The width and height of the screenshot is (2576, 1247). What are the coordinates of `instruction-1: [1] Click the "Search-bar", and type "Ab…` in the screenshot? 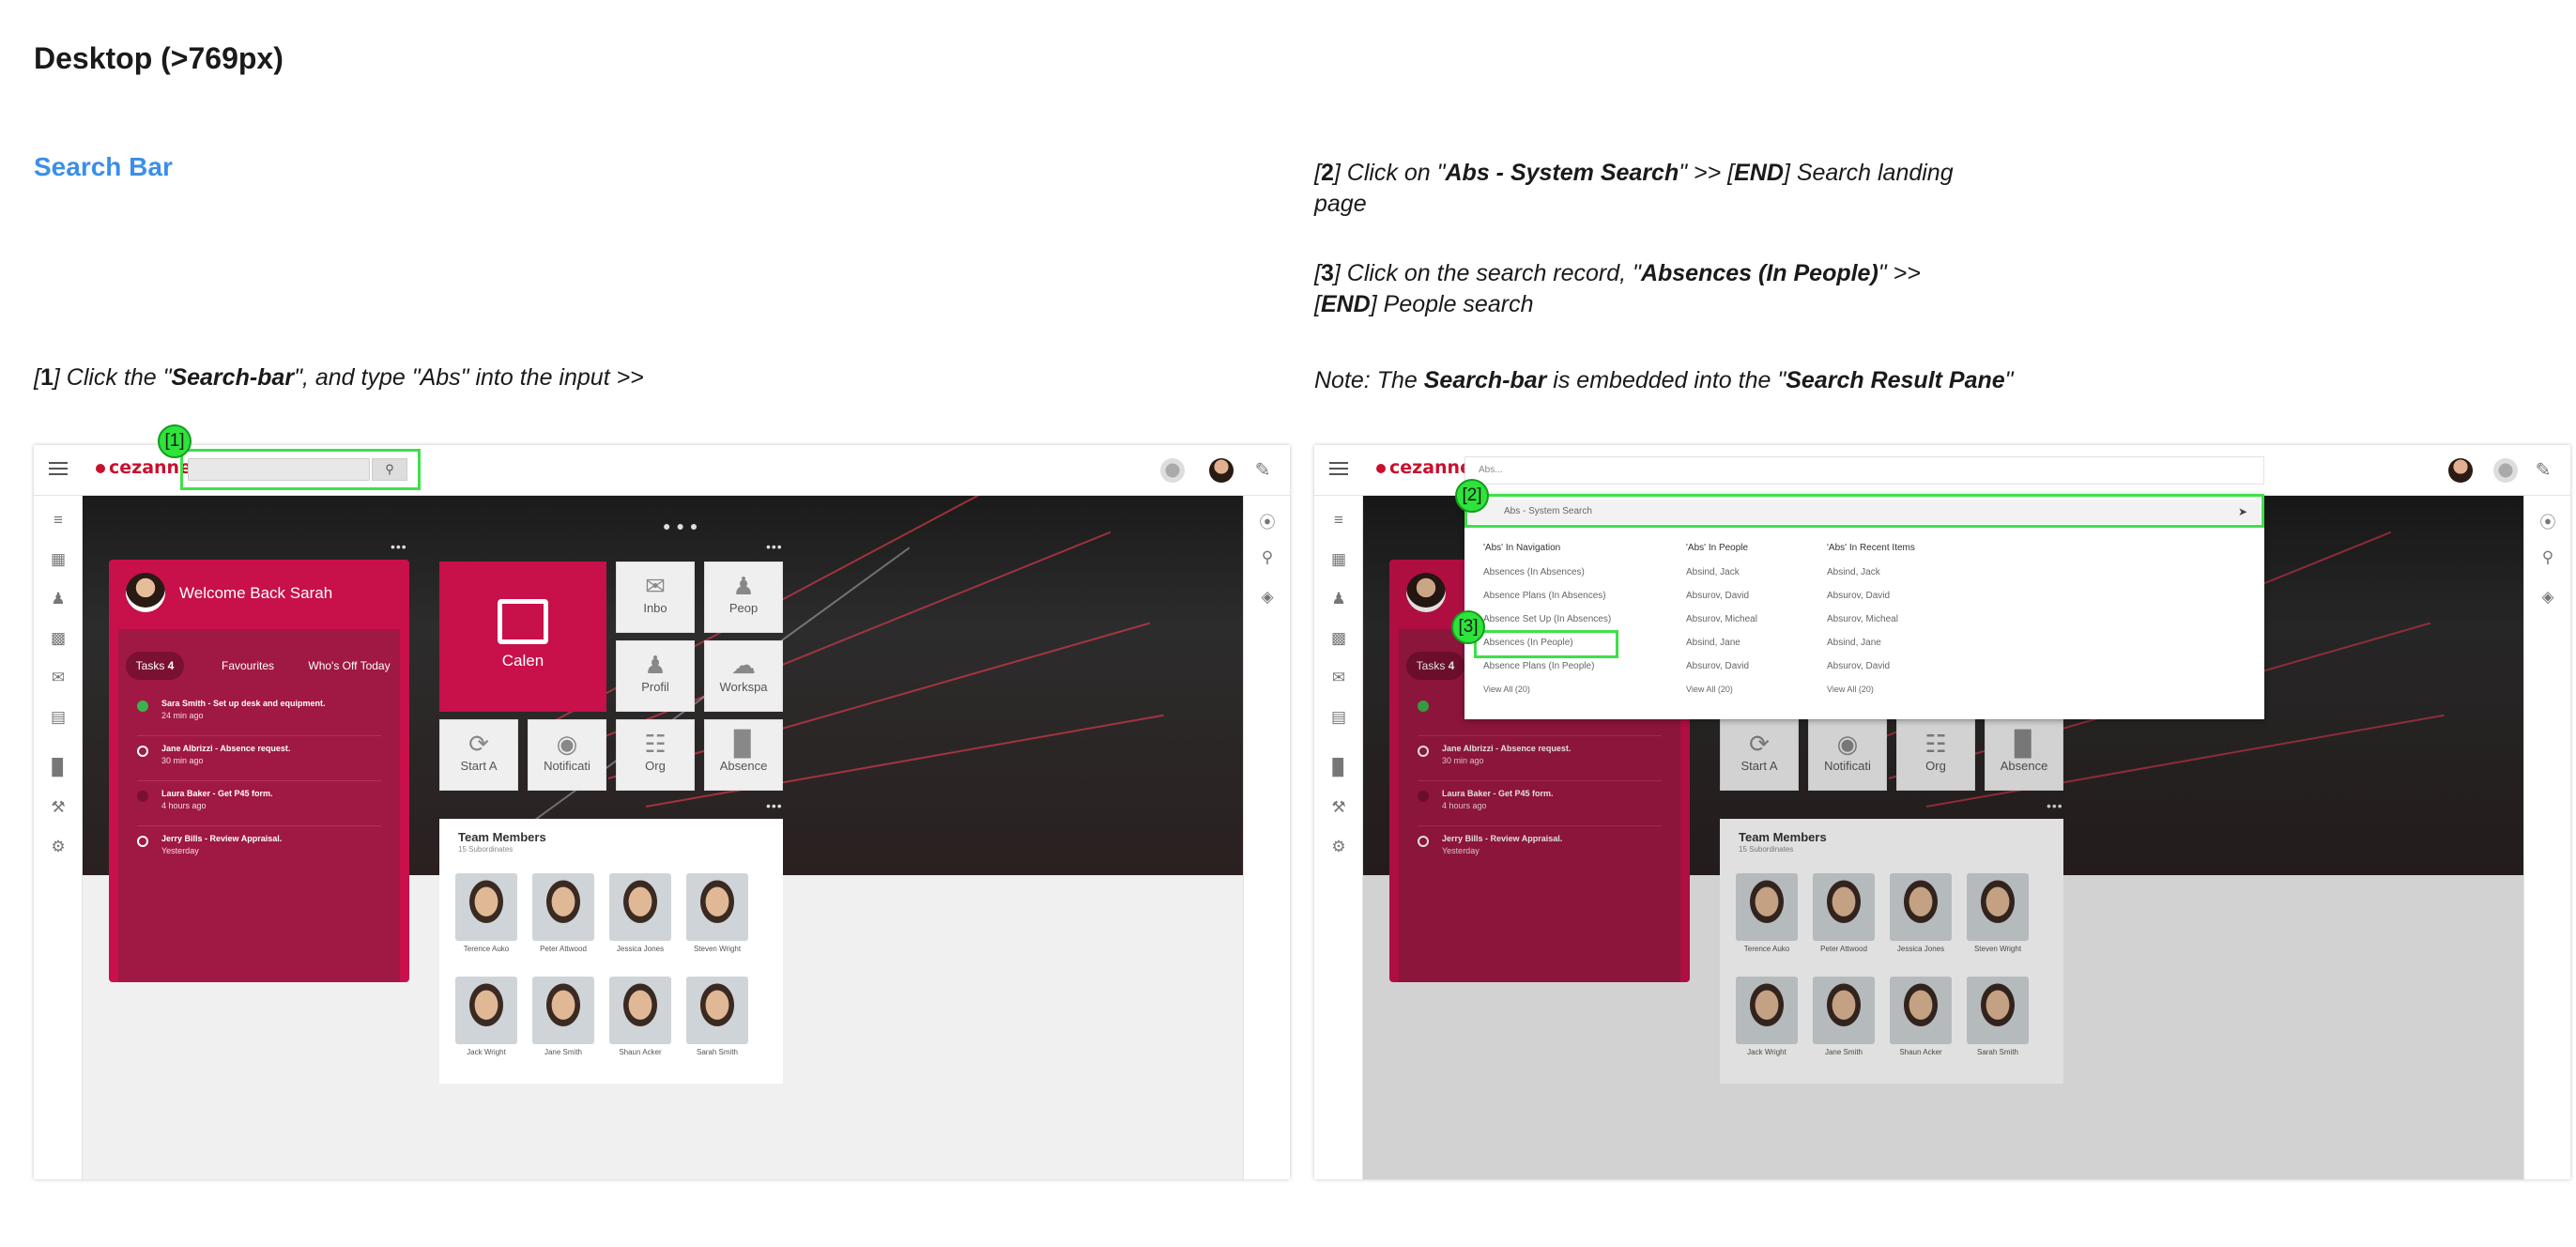 It's located at (339, 377).